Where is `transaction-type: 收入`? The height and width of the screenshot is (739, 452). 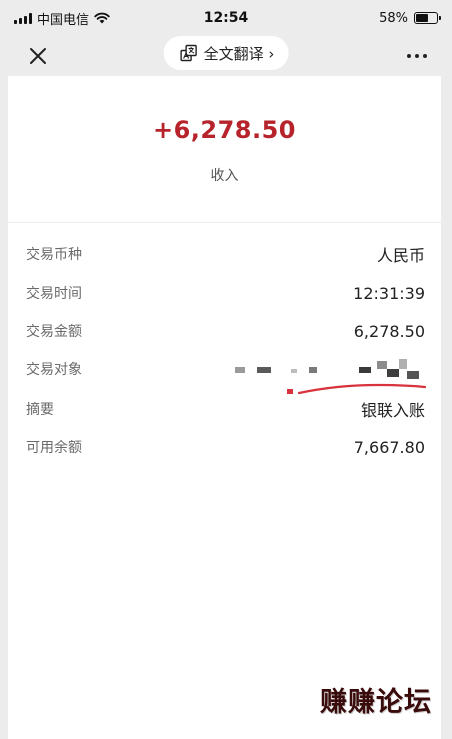
transaction-type: 收入 is located at coordinates (224, 176).